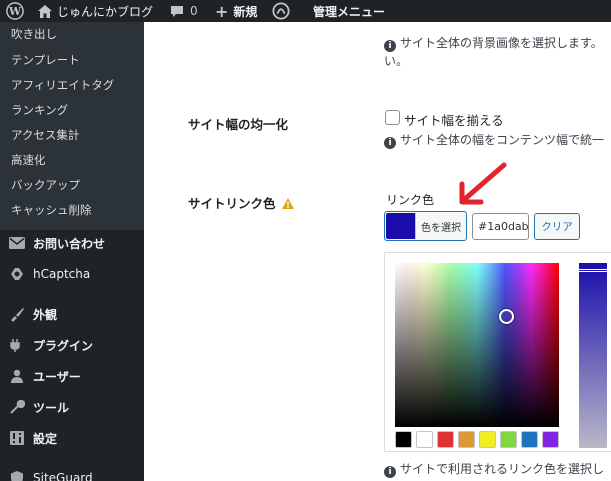 The width and height of the screenshot is (611, 481). Describe the element at coordinates (493, 43) in the screenshot. I see `background-image-help: i サイト全体の背景画像を選択します。` at that location.